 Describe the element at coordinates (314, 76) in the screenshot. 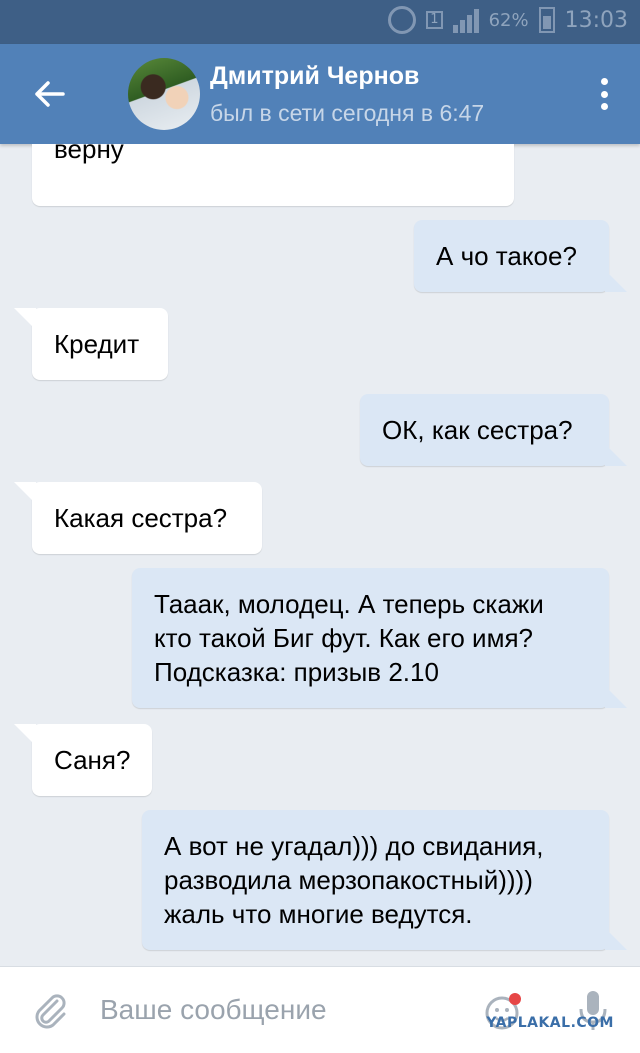

I see `contact-name: Дмитрий Чернов` at that location.